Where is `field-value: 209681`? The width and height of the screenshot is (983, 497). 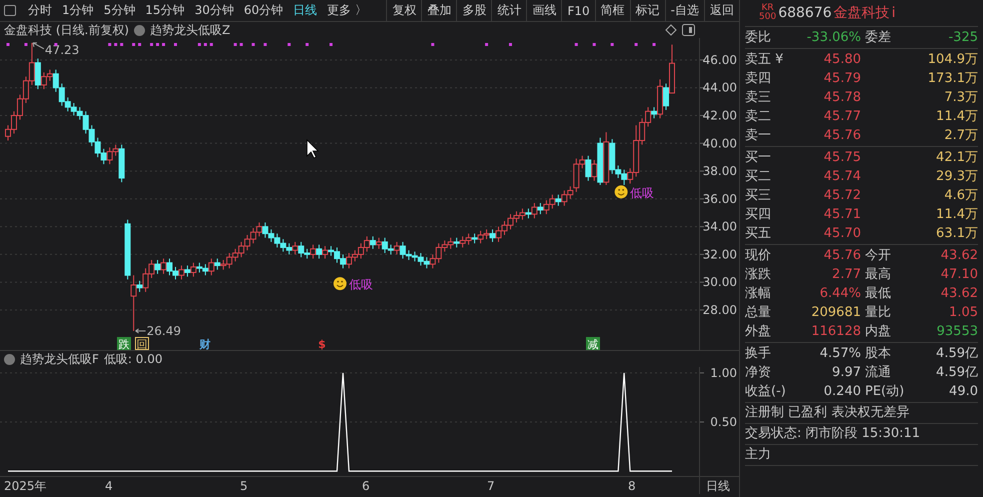 field-value: 209681 is located at coordinates (835, 313).